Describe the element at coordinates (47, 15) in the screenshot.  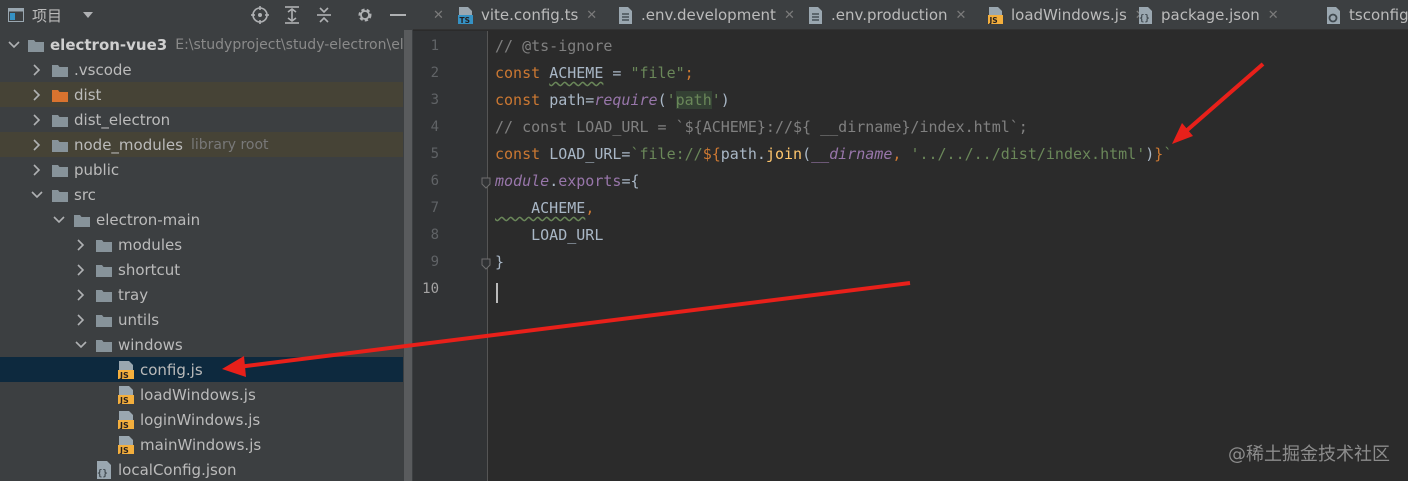
I see `panel-title: 项目` at that location.